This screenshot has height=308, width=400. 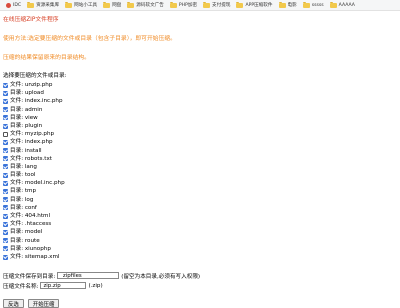 What do you see at coordinates (199, 249) in the screenshot?
I see `file-row: 目录: xiunophp` at bounding box center [199, 249].